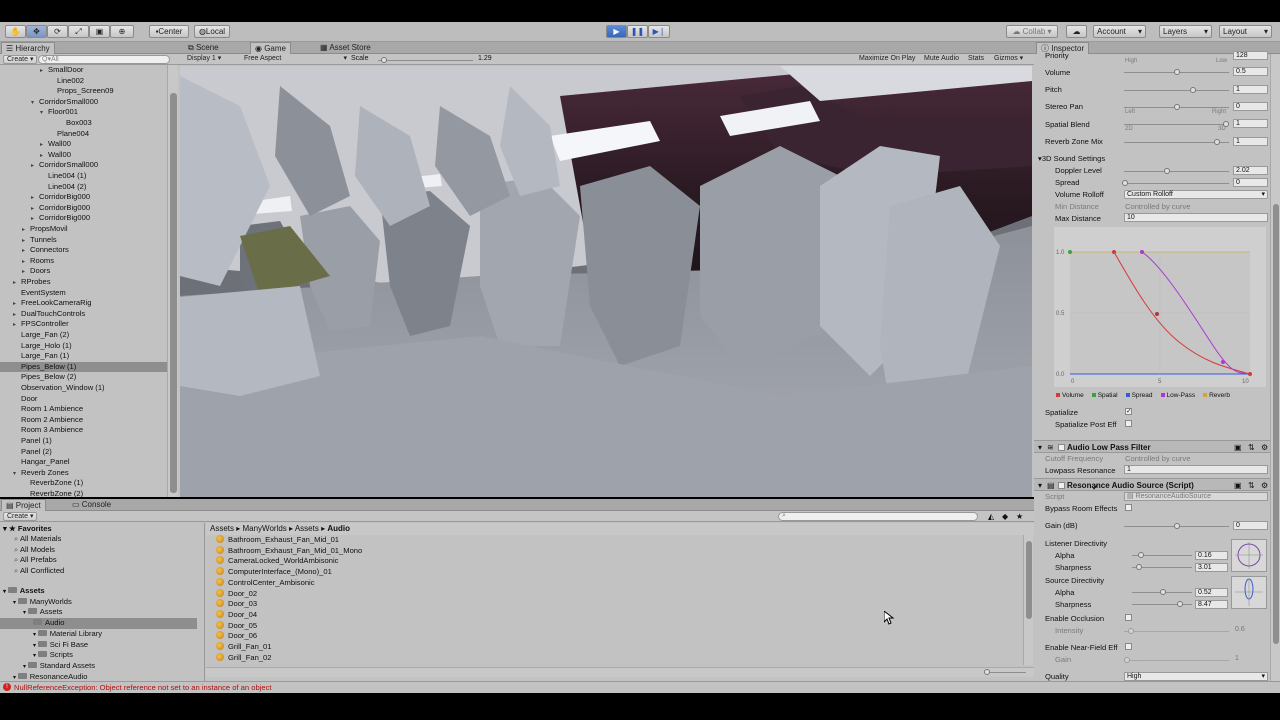 This screenshot has height=720, width=1280. Describe the element at coordinates (1176, 142) in the screenshot. I see `reverb-zone-mix-slider` at that location.